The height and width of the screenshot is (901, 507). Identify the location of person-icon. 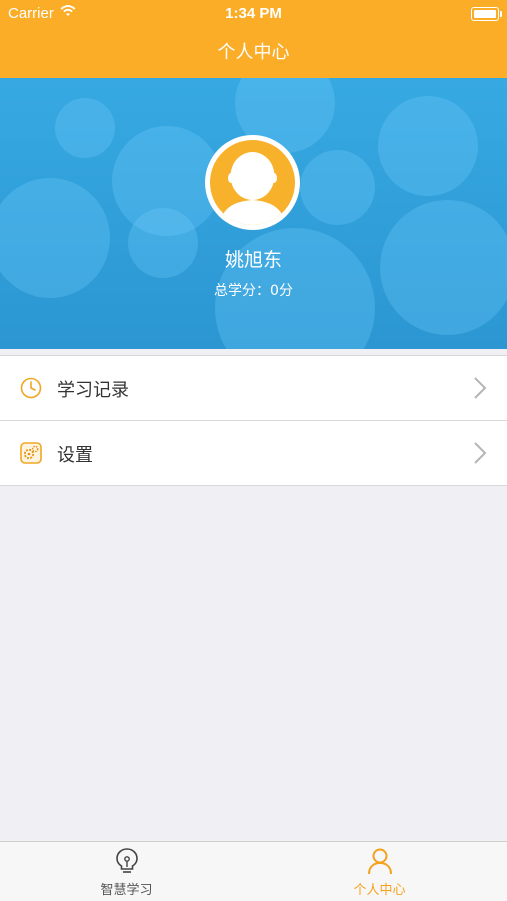
(380, 861).